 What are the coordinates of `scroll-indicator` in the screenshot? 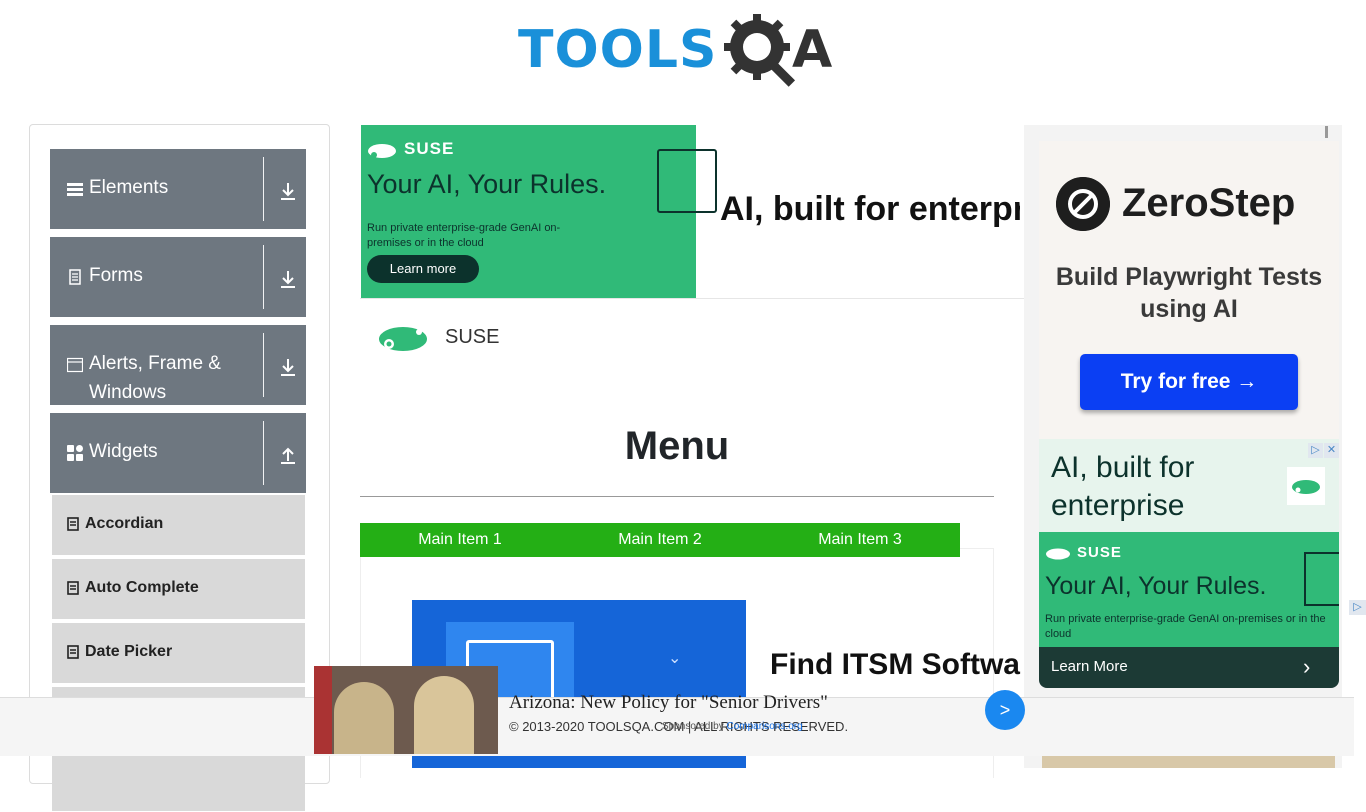 It's located at (1326, 132).